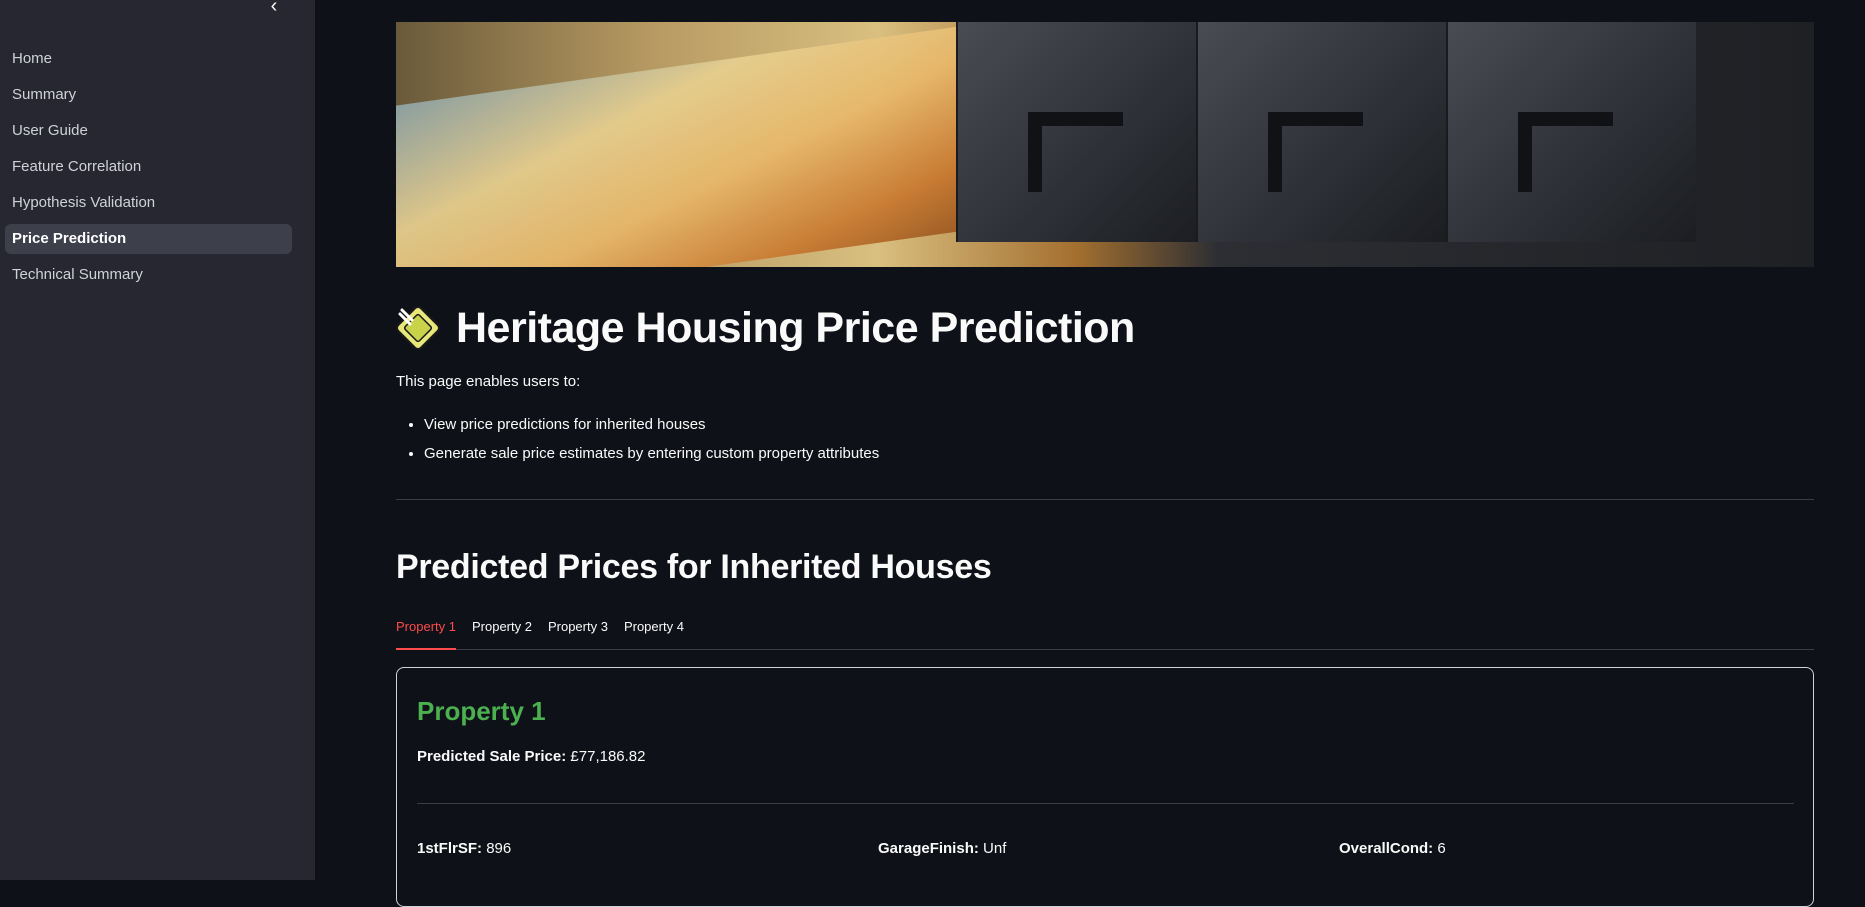 The width and height of the screenshot is (1865, 907). Describe the element at coordinates (608, 756) in the screenshot. I see `price-value: £77,186.82` at that location.